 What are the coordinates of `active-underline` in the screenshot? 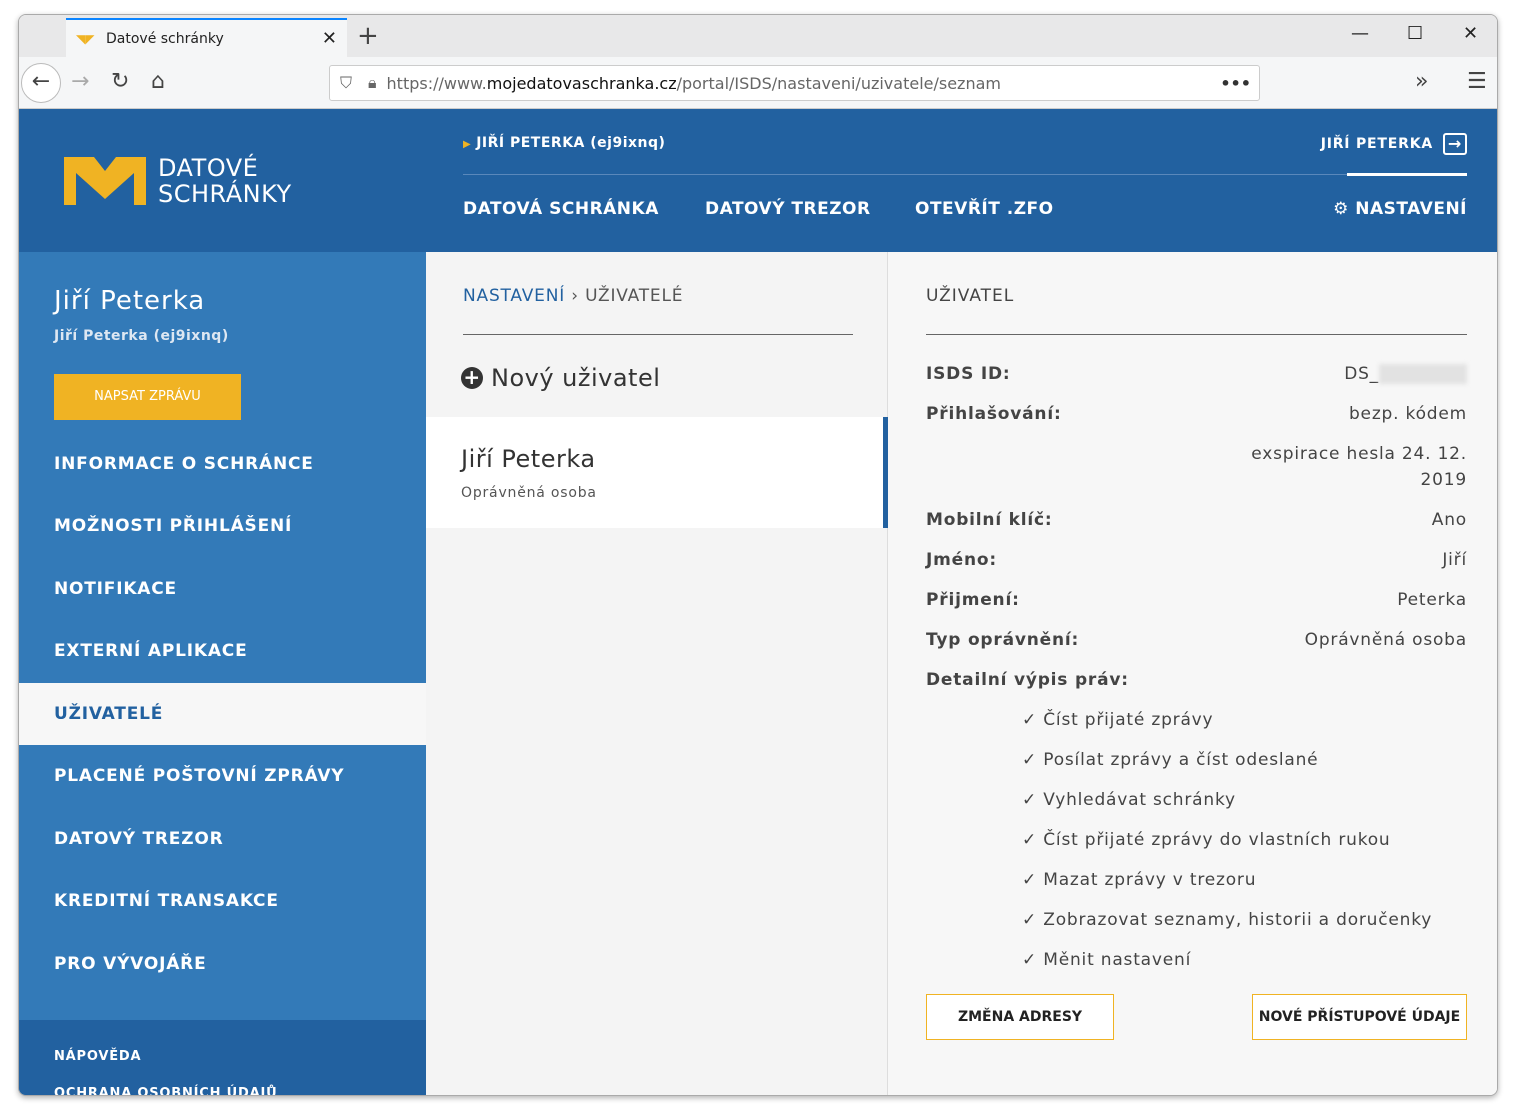 It's located at (1407, 174).